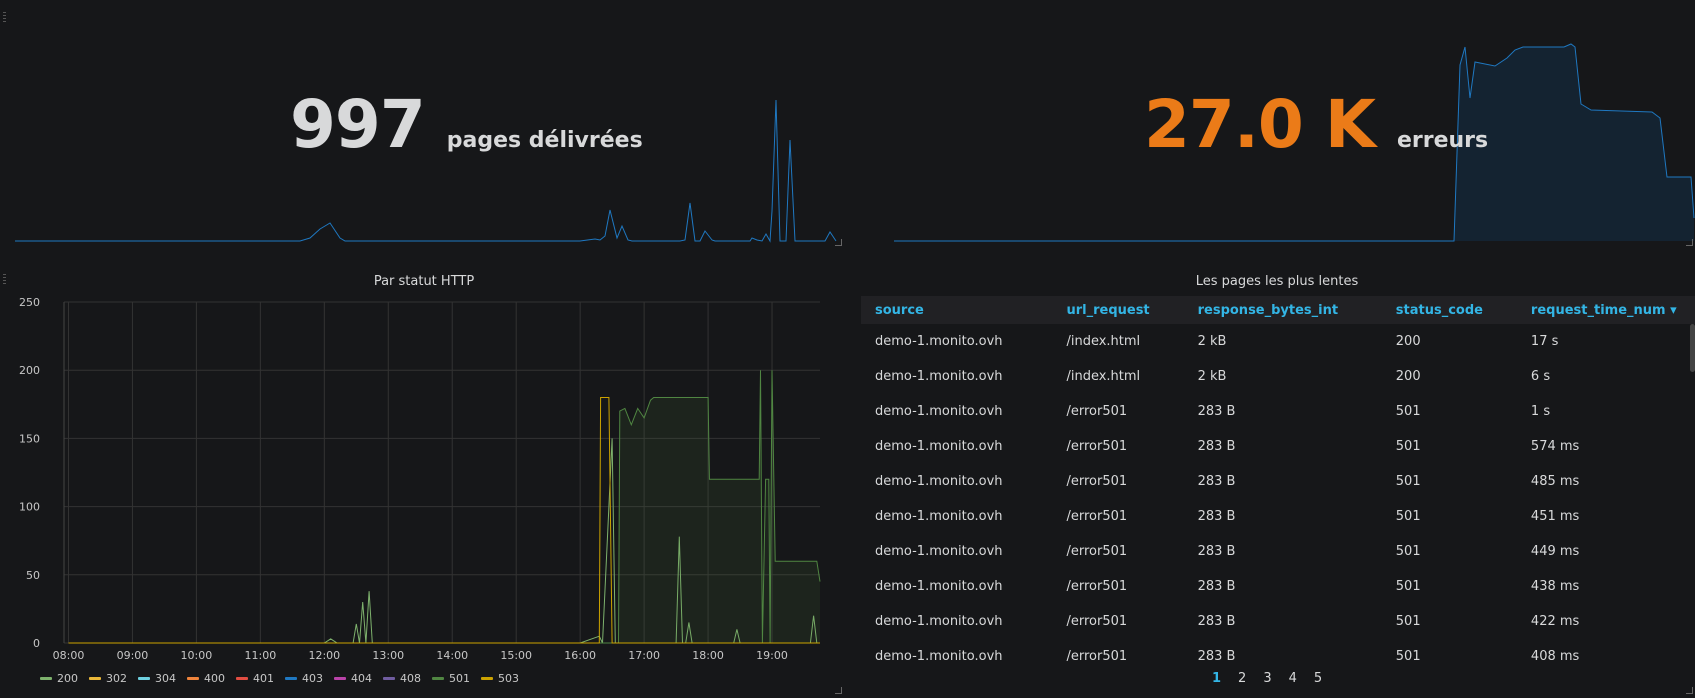 The image size is (1695, 698). I want to click on legend-item-200: 200, so click(59, 678).